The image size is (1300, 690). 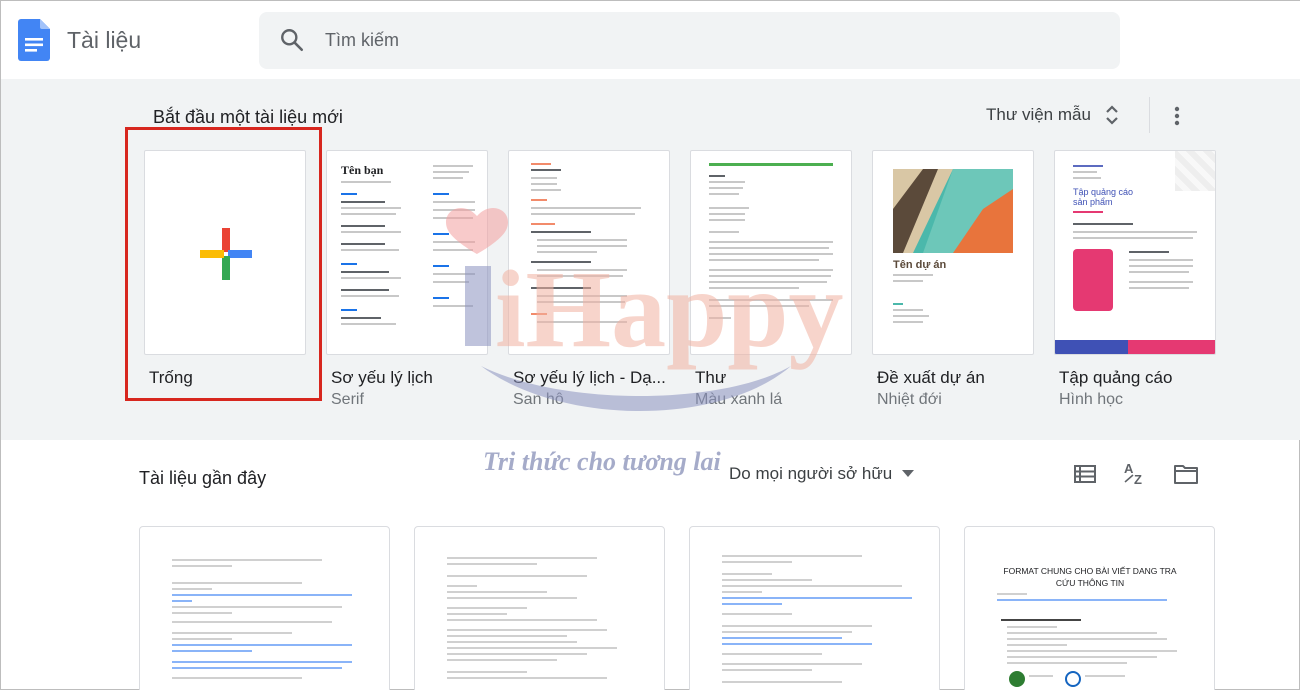 I want to click on gallery-title: Bắt đầu một tài liệu mới, so click(x=248, y=117).